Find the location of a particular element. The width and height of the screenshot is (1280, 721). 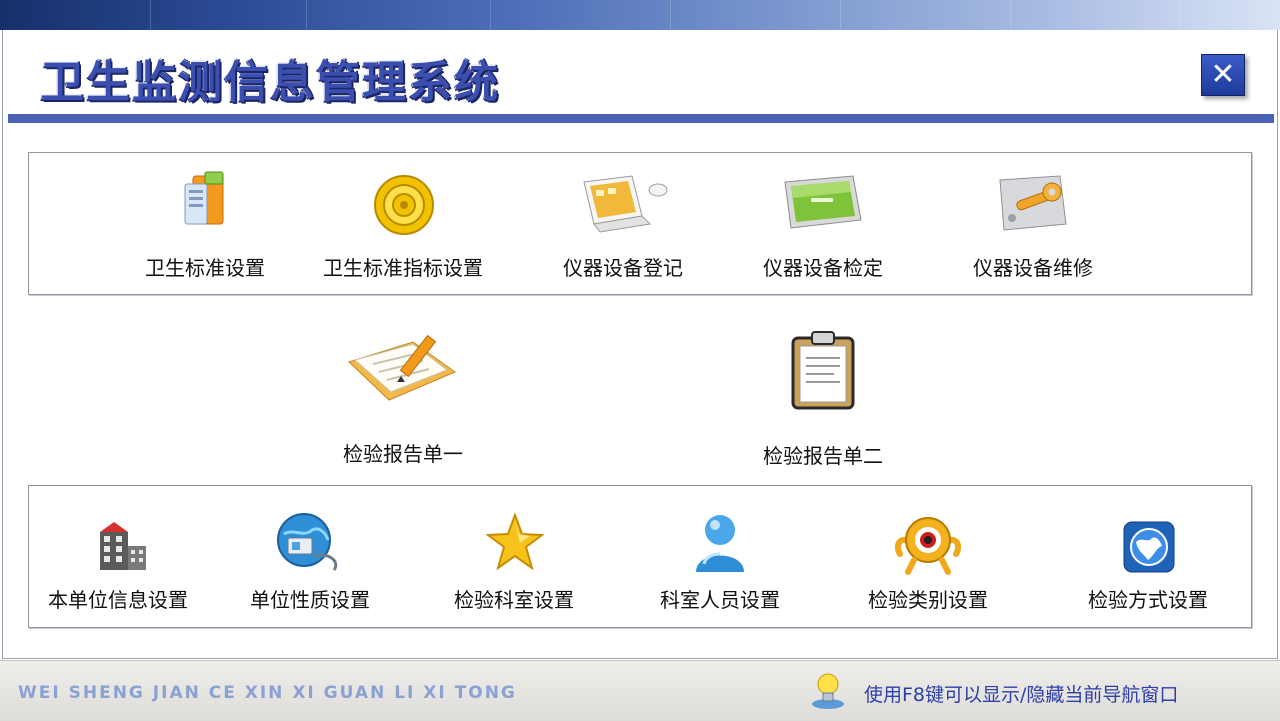

footer-pinyin-text: WEI SHENG JIAN CE XIN XI GUAN LI XI TONG is located at coordinates (267, 693).